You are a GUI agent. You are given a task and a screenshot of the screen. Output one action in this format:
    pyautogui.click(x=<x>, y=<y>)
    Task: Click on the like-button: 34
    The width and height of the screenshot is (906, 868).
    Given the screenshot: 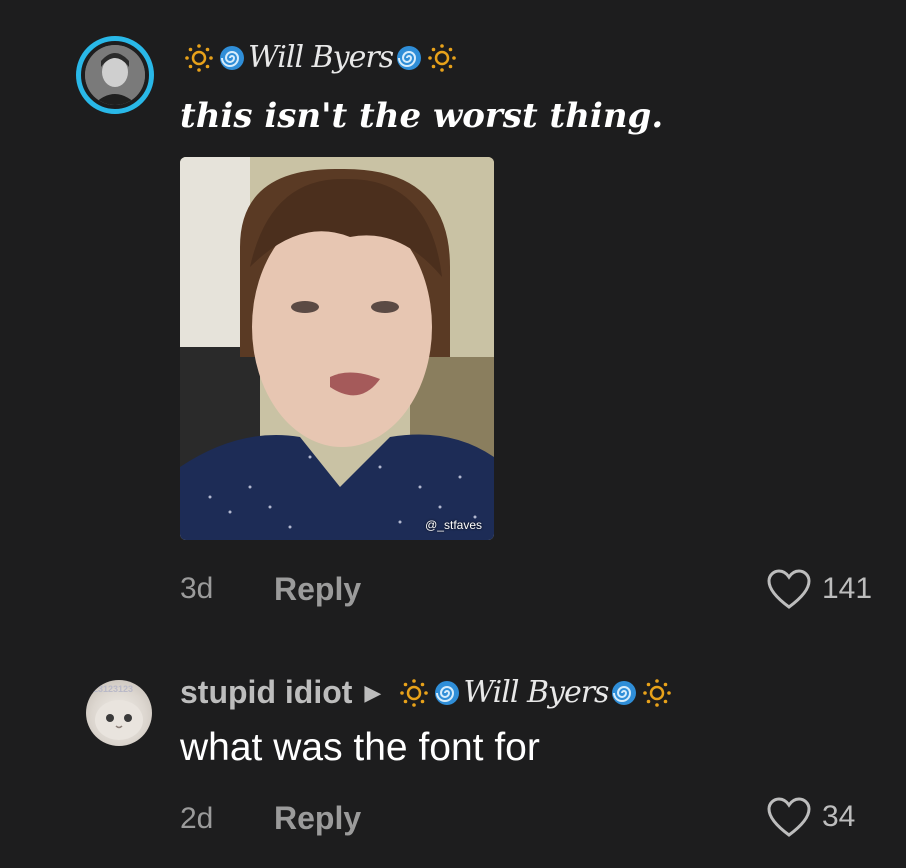 What is the action you would take?
    pyautogui.click(x=810, y=817)
    